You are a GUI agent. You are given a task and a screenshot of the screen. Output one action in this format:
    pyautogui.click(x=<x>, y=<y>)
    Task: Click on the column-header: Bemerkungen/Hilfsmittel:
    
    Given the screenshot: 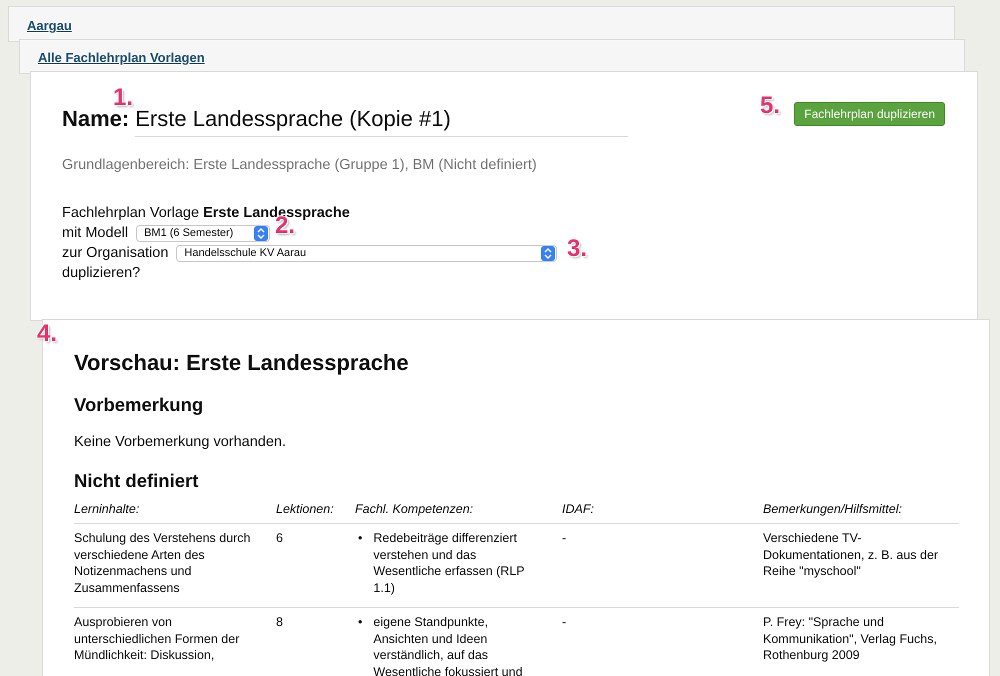 What is the action you would take?
    pyautogui.click(x=861, y=513)
    